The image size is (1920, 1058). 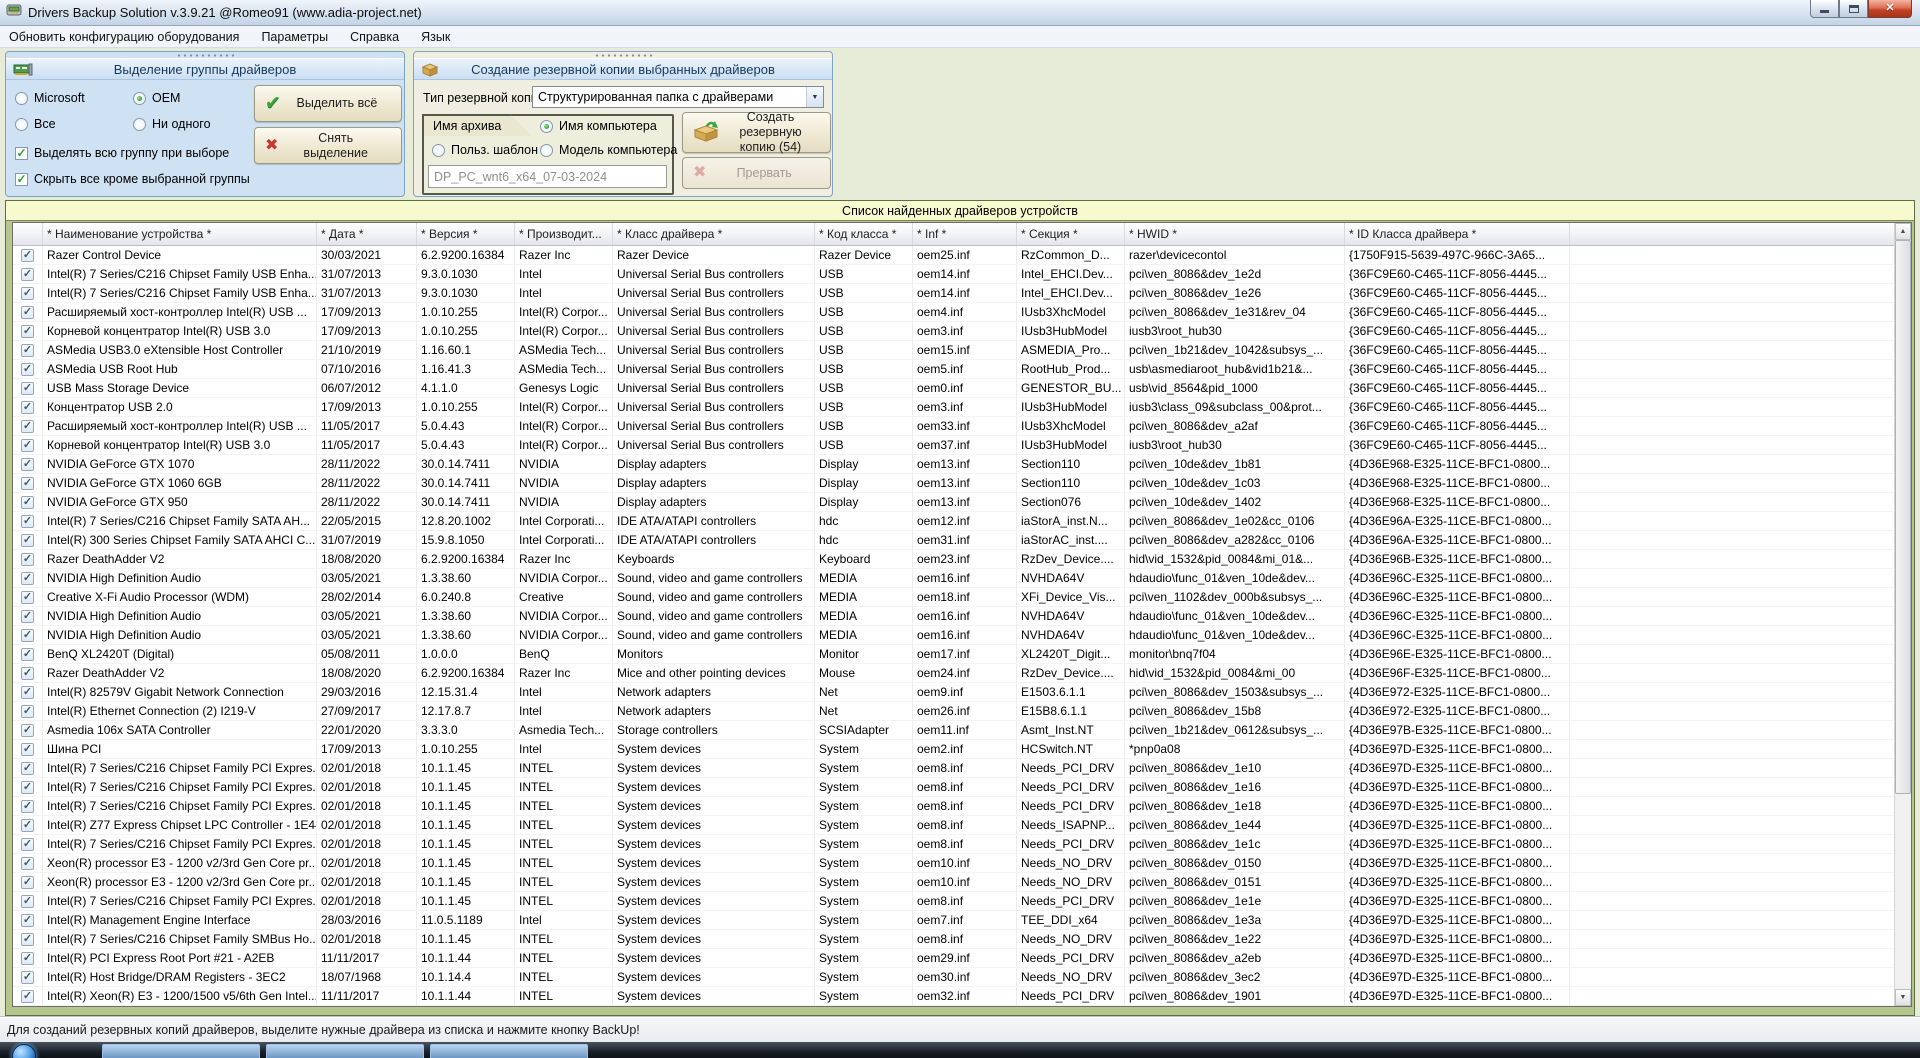 I want to click on column-header-device-name: * Наименование устройства *, so click(x=180, y=234).